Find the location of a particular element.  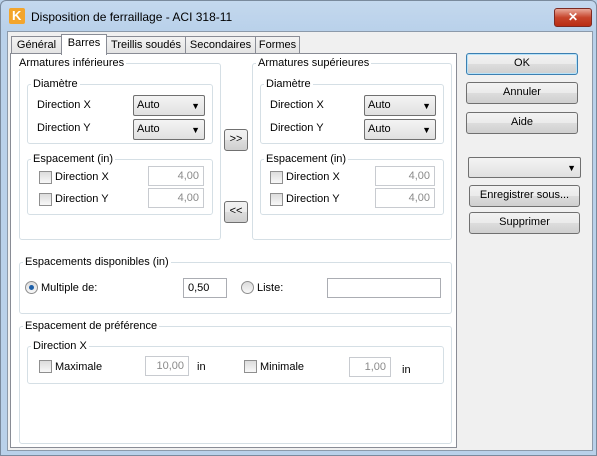

tab-formes: Formes is located at coordinates (277, 45).